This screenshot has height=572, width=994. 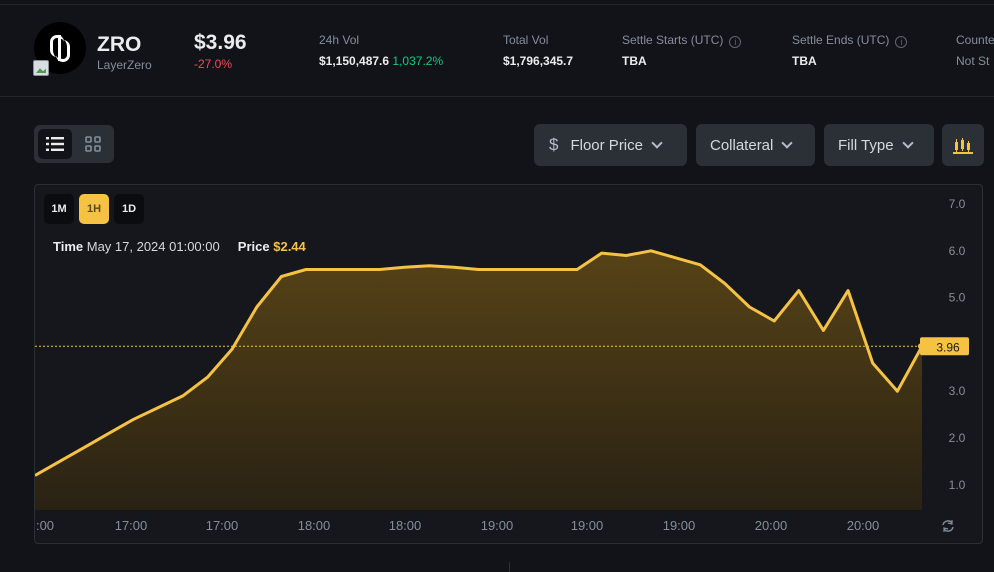 I want to click on list-view-button, so click(x=55, y=144).